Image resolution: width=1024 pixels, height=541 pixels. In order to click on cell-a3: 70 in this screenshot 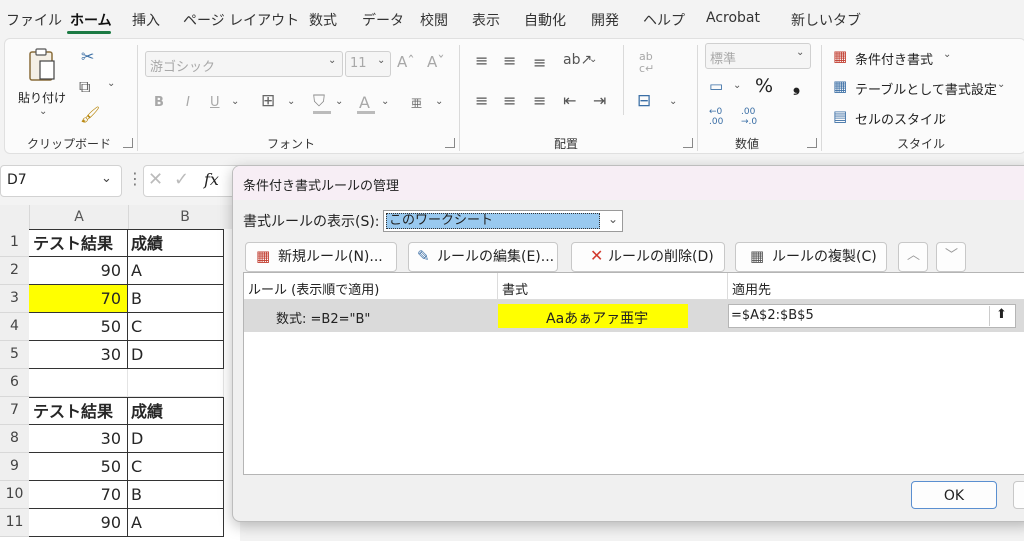, I will do `click(78, 299)`.